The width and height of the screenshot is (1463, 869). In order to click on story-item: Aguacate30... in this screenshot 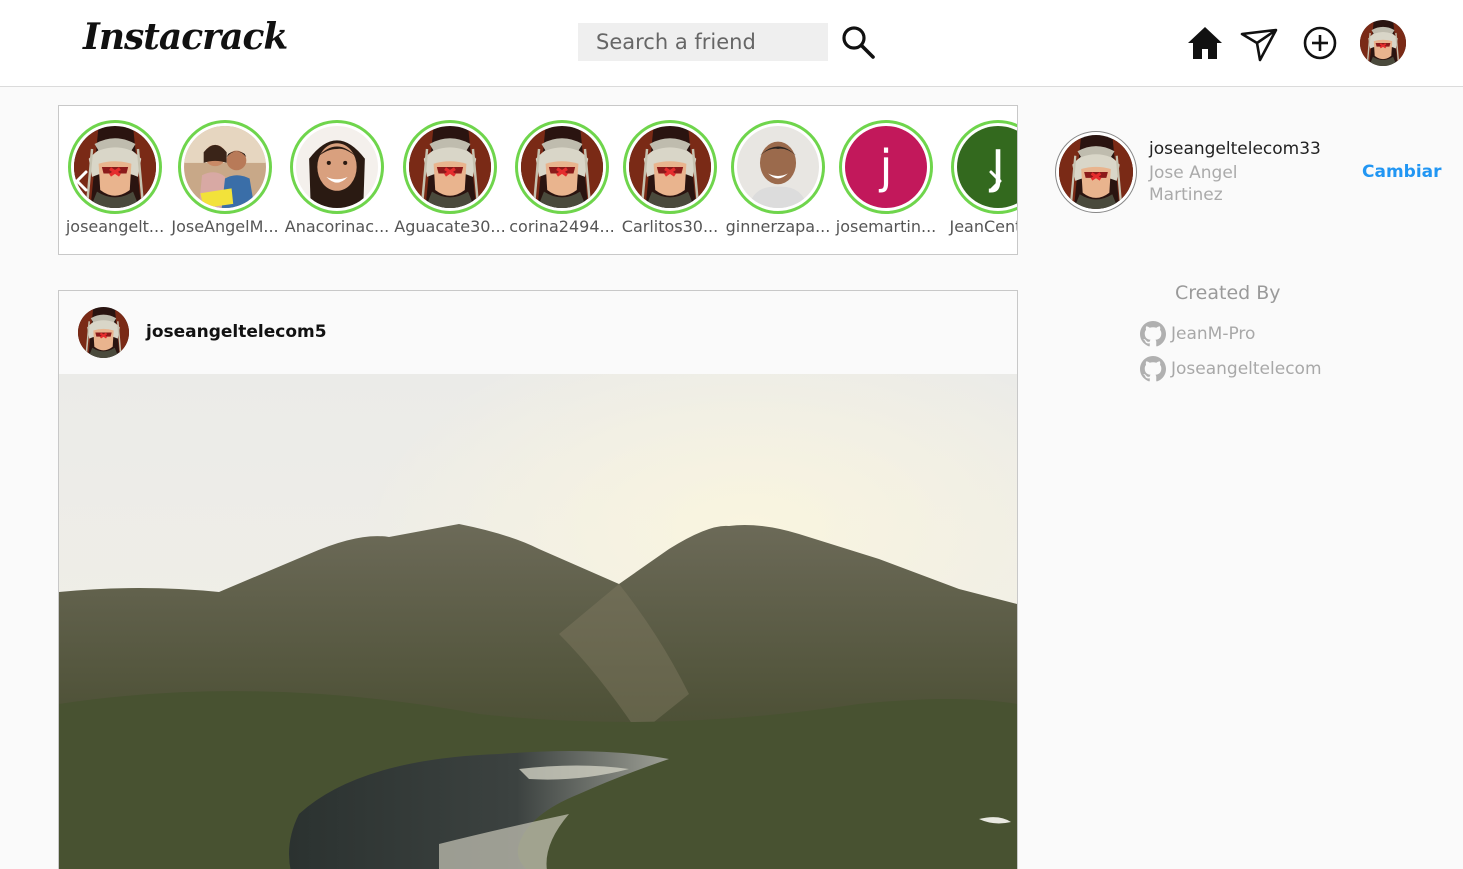, I will do `click(450, 178)`.